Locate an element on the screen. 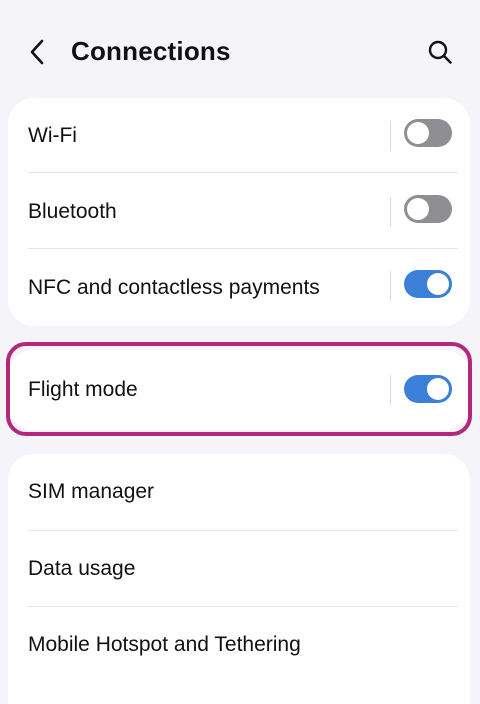  chevron-left-icon is located at coordinates (37, 52).